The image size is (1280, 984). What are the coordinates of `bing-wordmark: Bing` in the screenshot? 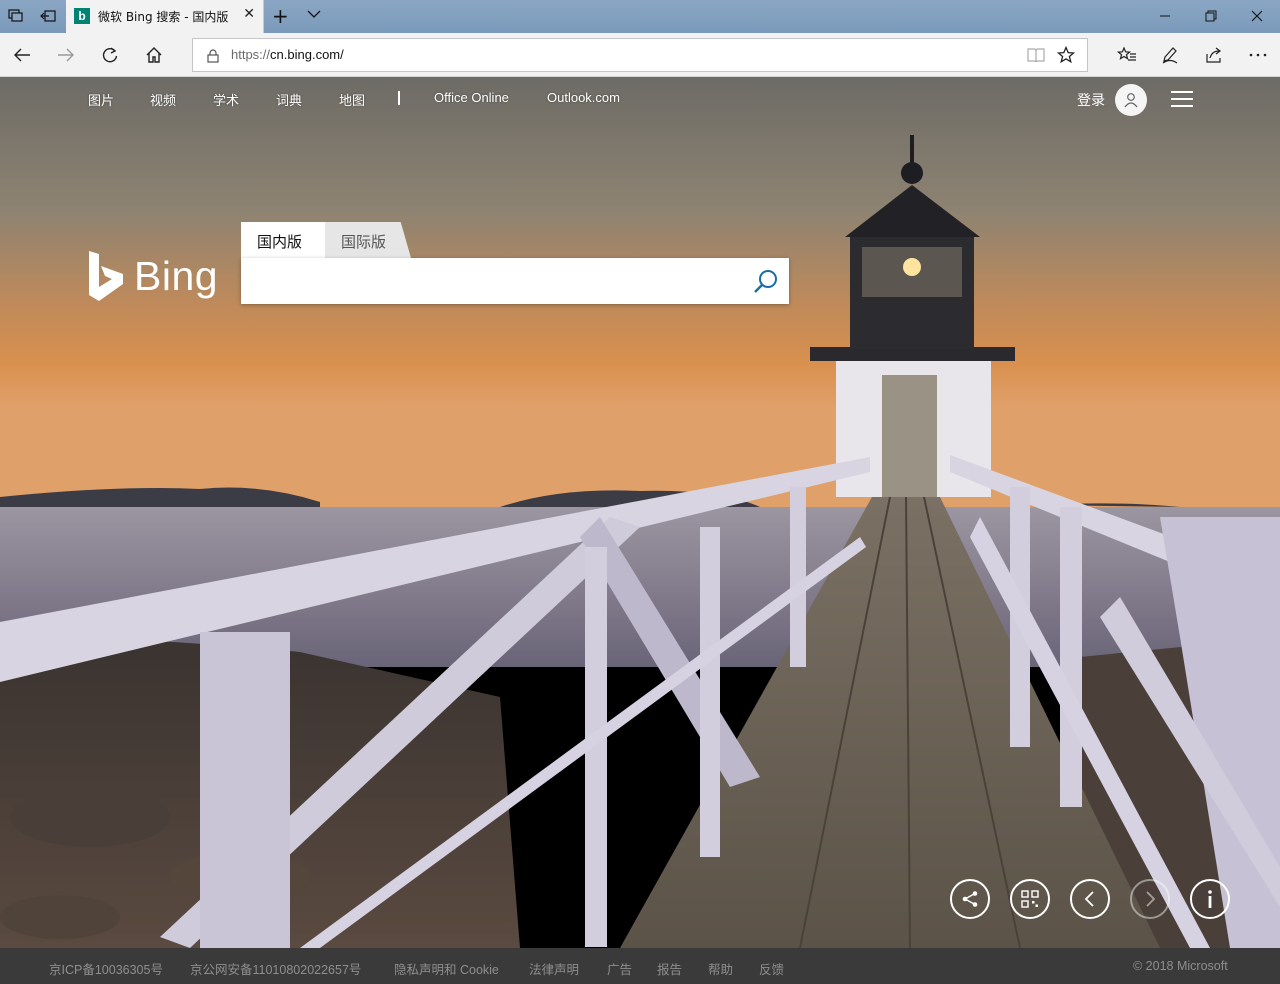 It's located at (176, 275).